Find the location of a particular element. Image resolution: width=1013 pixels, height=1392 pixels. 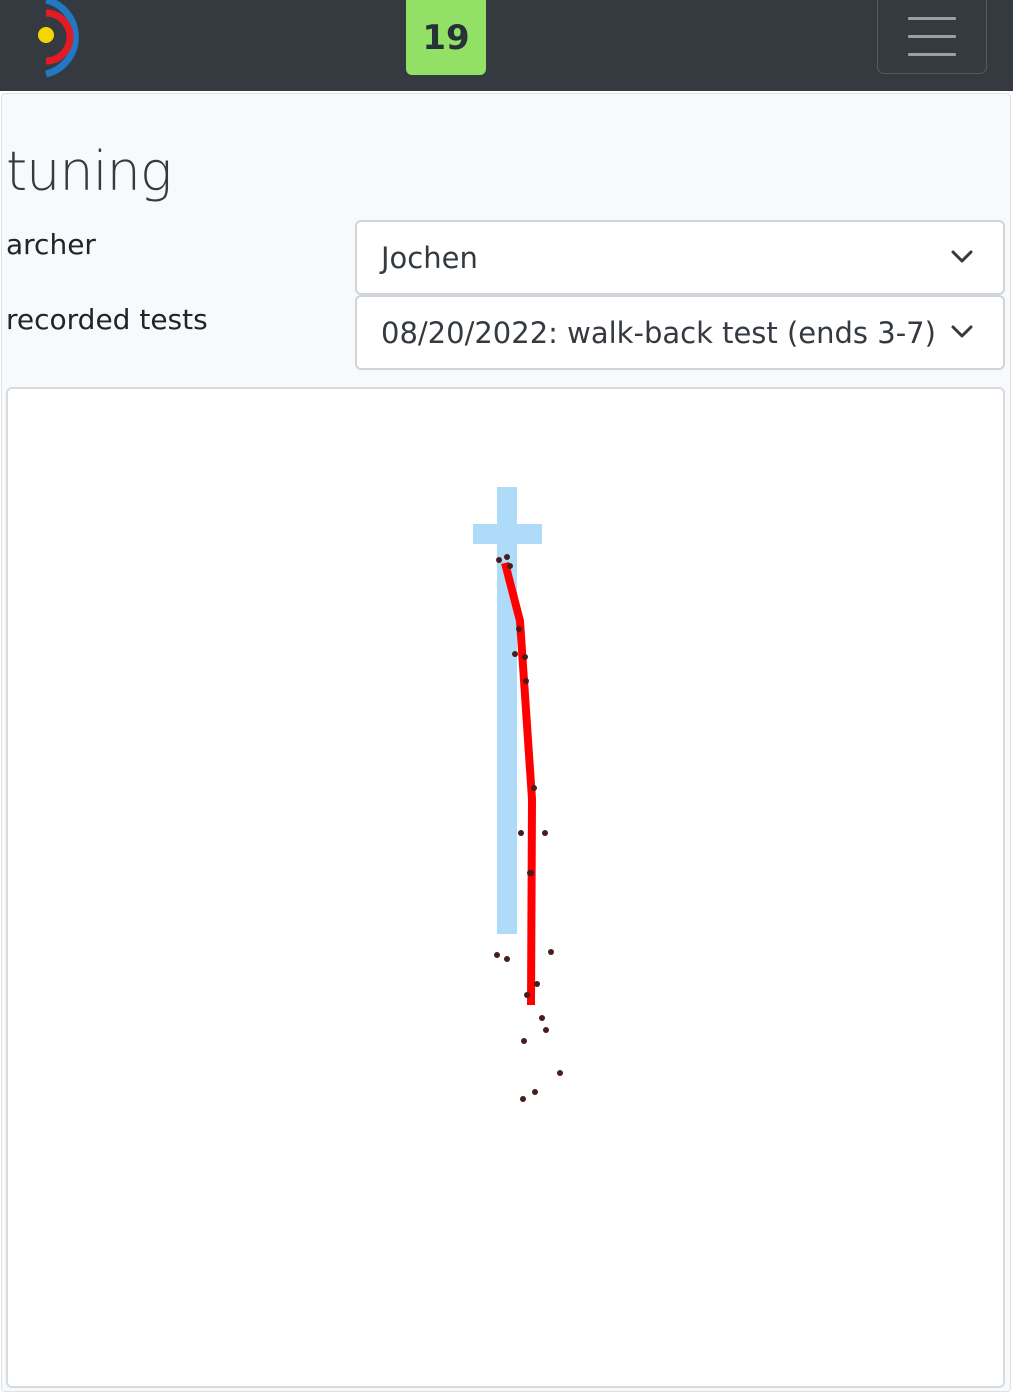

page-title: tuning is located at coordinates (89, 171).